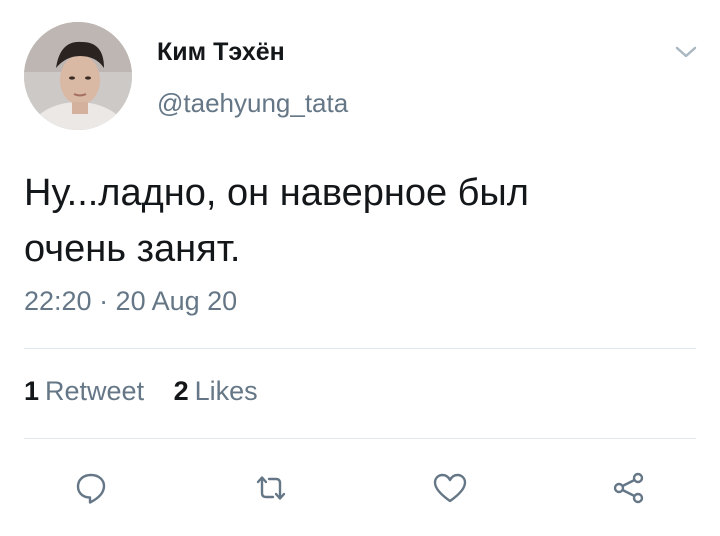 This screenshot has width=720, height=536. I want to click on share-icon, so click(628, 488).